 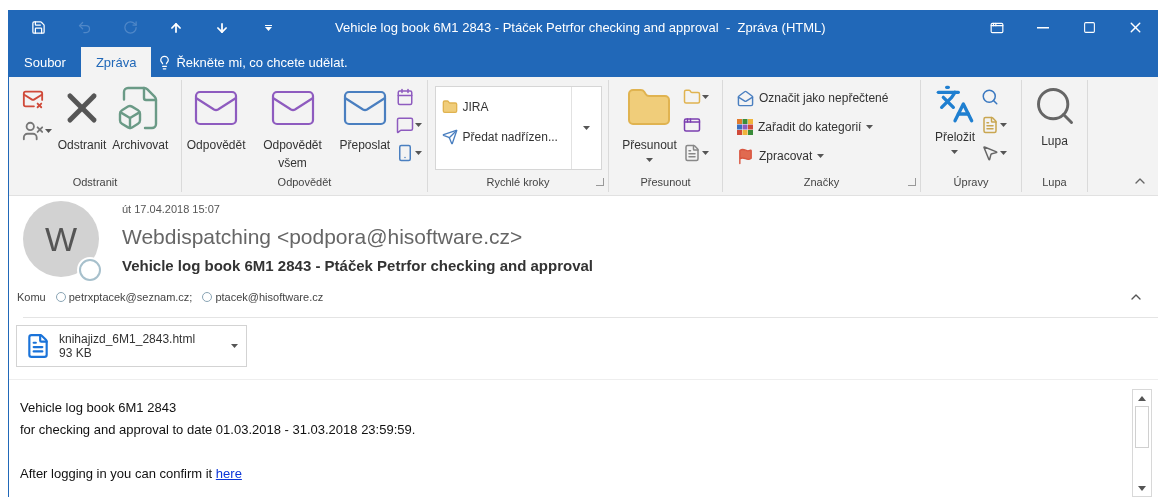 What do you see at coordinates (813, 156) in the screenshot?
I see `tag-command: Zpracovat` at bounding box center [813, 156].